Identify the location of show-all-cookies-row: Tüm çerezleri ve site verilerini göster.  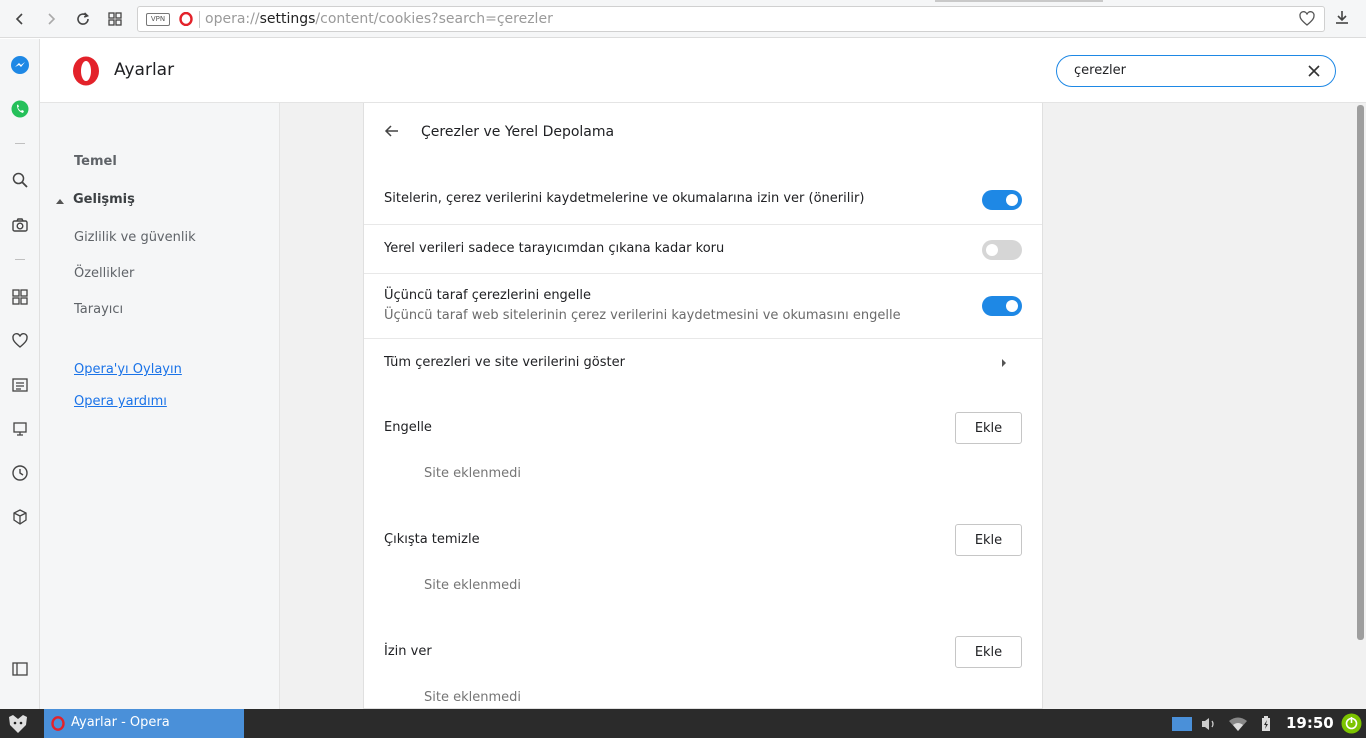
(703, 362).